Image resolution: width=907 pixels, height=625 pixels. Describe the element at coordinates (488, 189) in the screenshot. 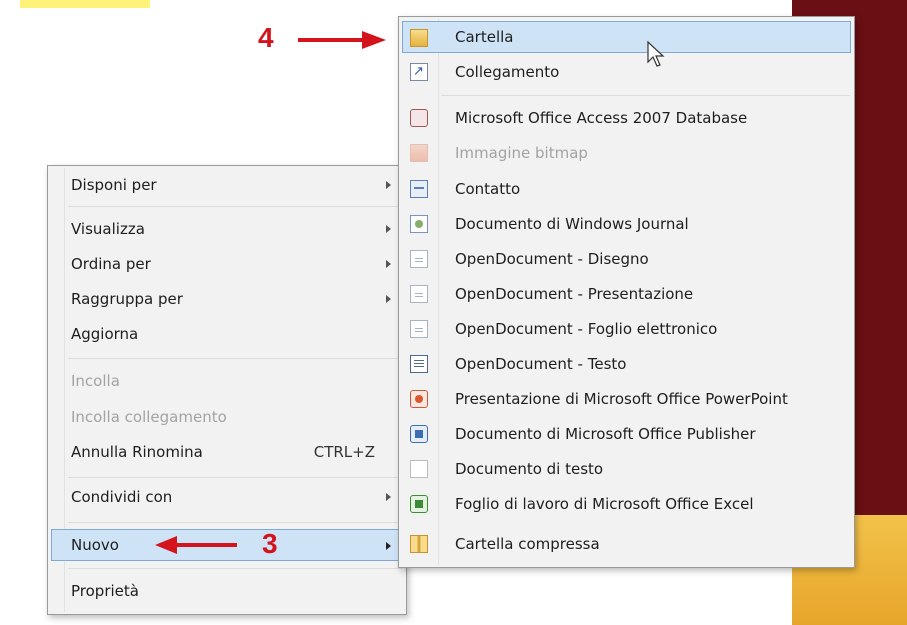

I see `menu-item-label: Contatto` at that location.